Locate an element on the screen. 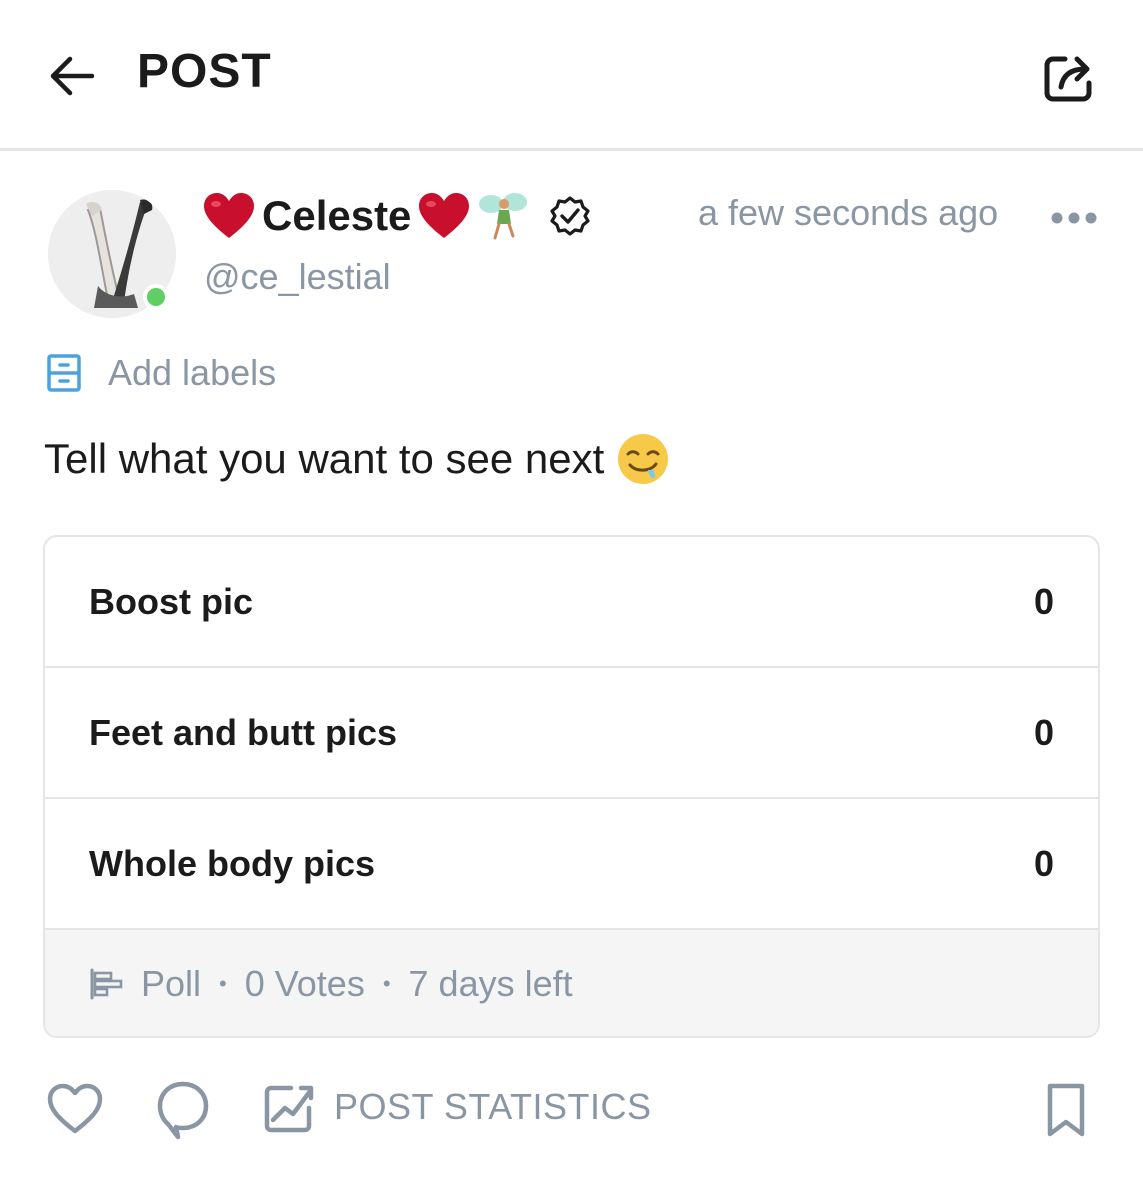 Image resolution: width=1143 pixels, height=1200 pixels. post-statistics-icon-button is located at coordinates (290, 1108).